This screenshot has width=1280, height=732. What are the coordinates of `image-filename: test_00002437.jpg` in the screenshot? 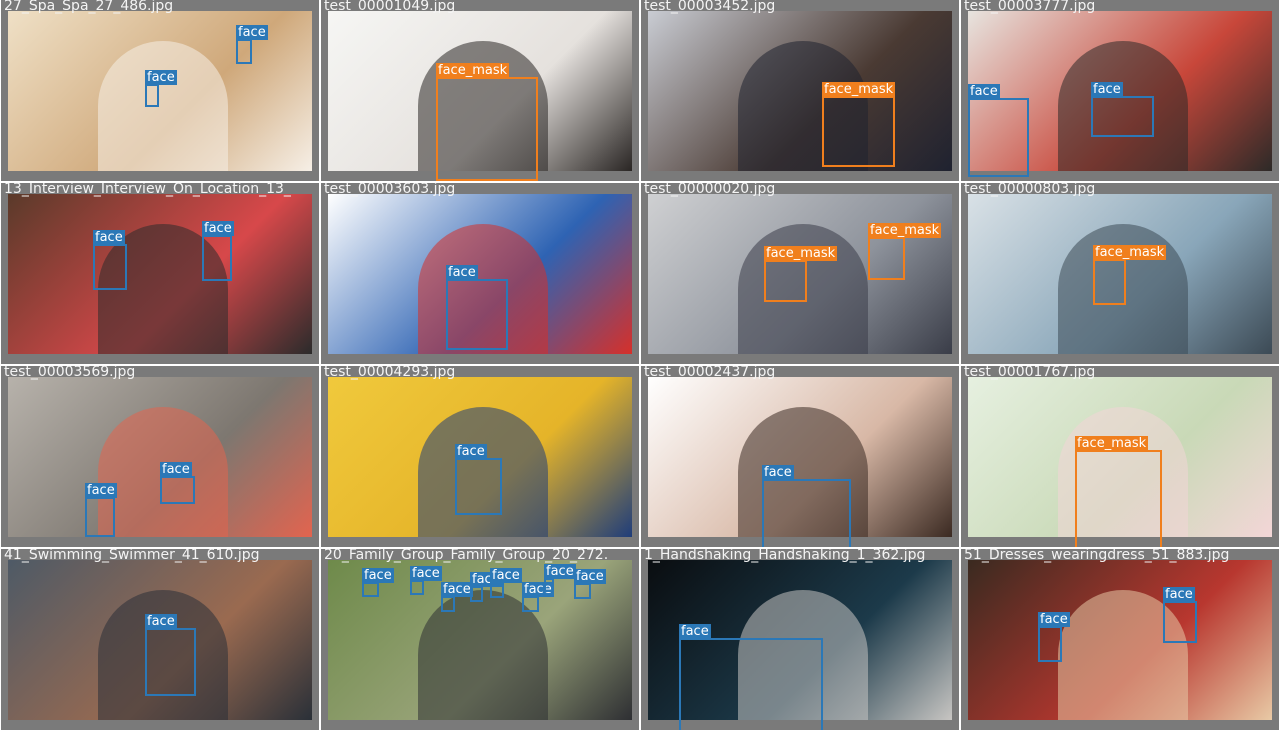 It's located at (710, 373).